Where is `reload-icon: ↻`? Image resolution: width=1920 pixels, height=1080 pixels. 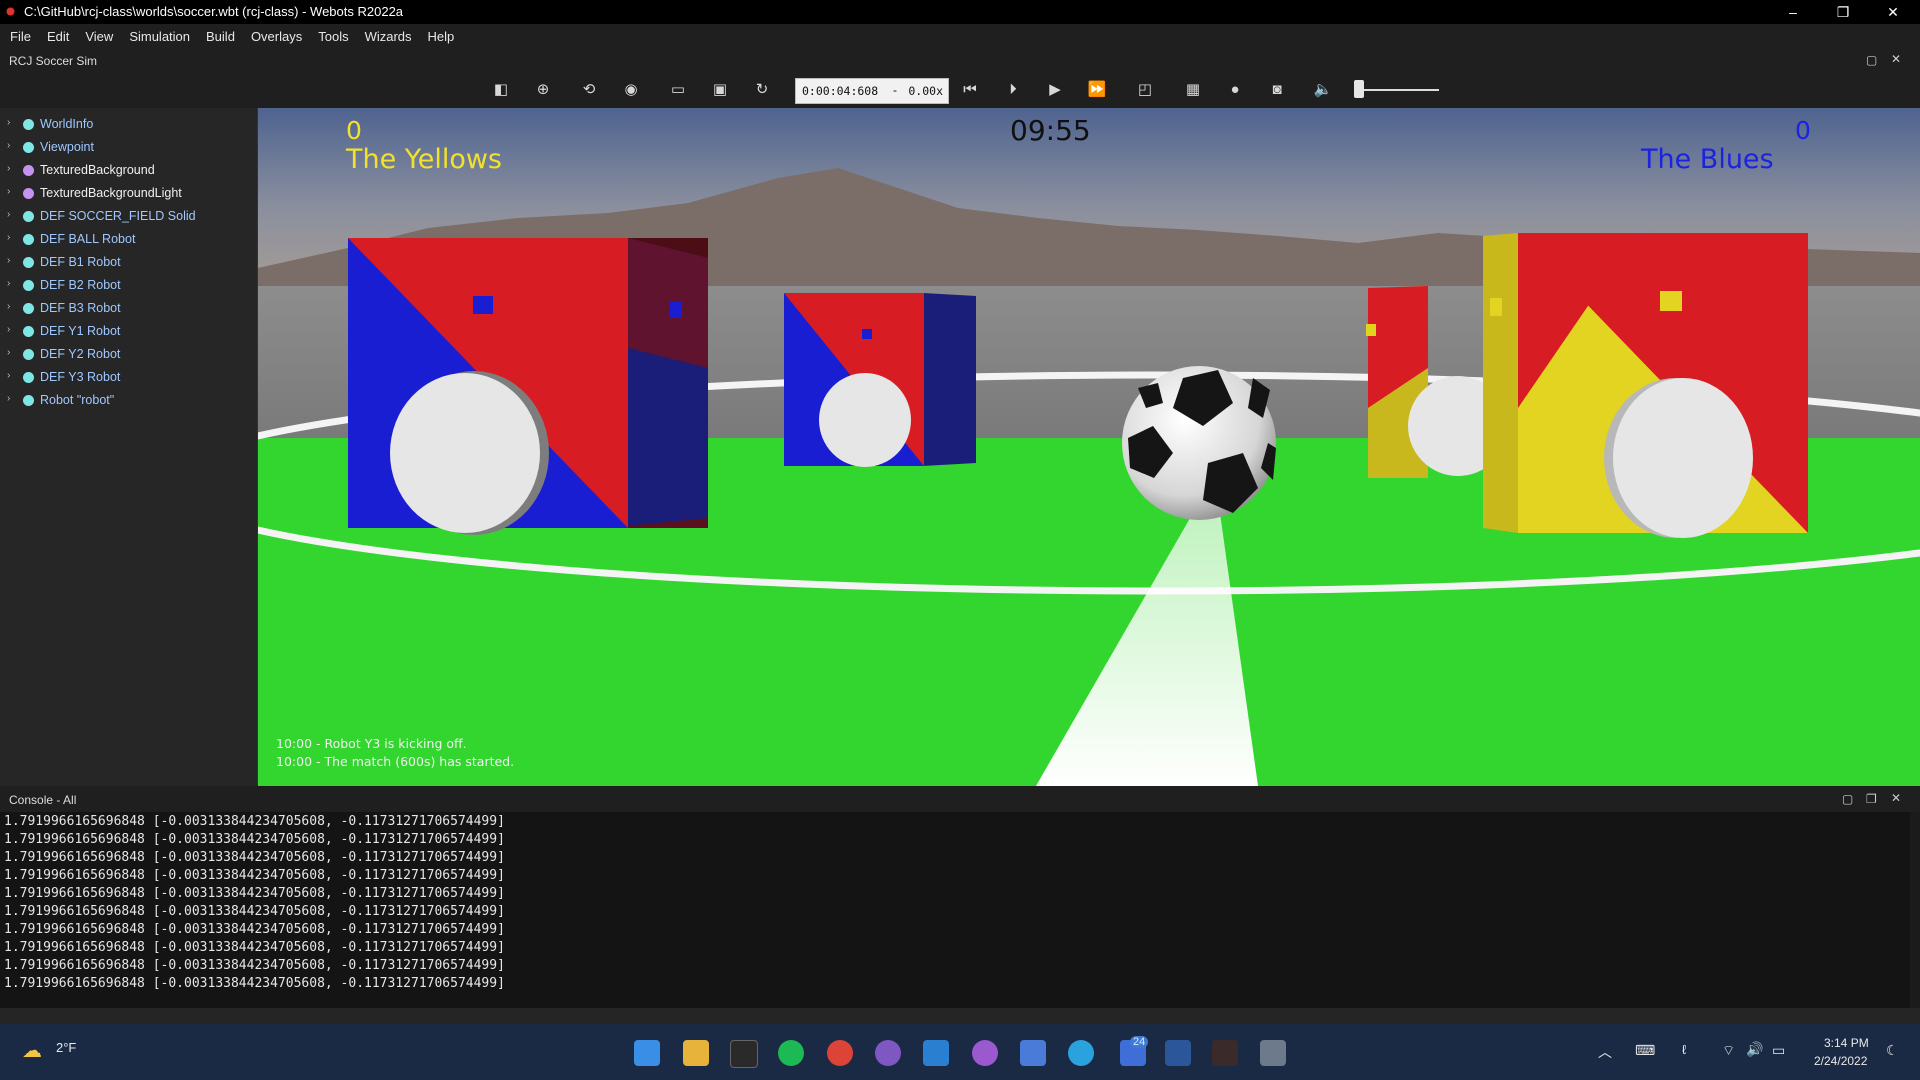 reload-icon: ↻ is located at coordinates (762, 90).